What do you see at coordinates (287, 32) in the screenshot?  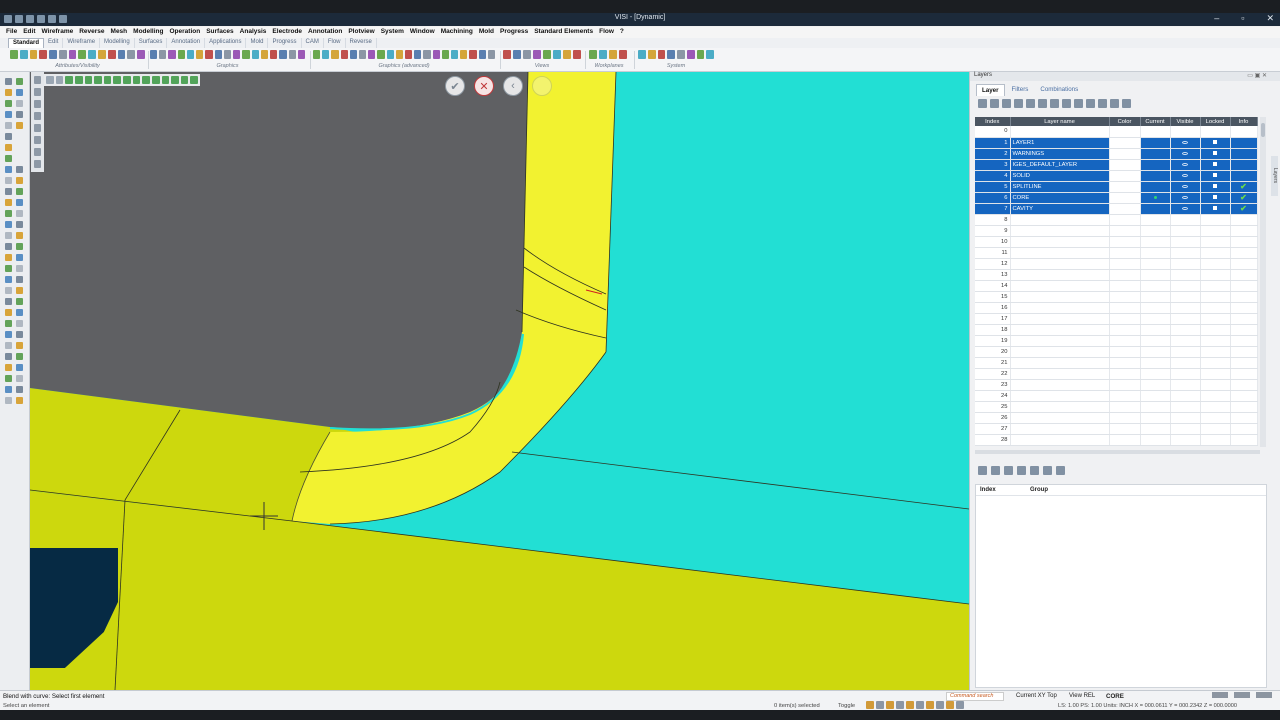 I see `menu-electrode: Electrode` at bounding box center [287, 32].